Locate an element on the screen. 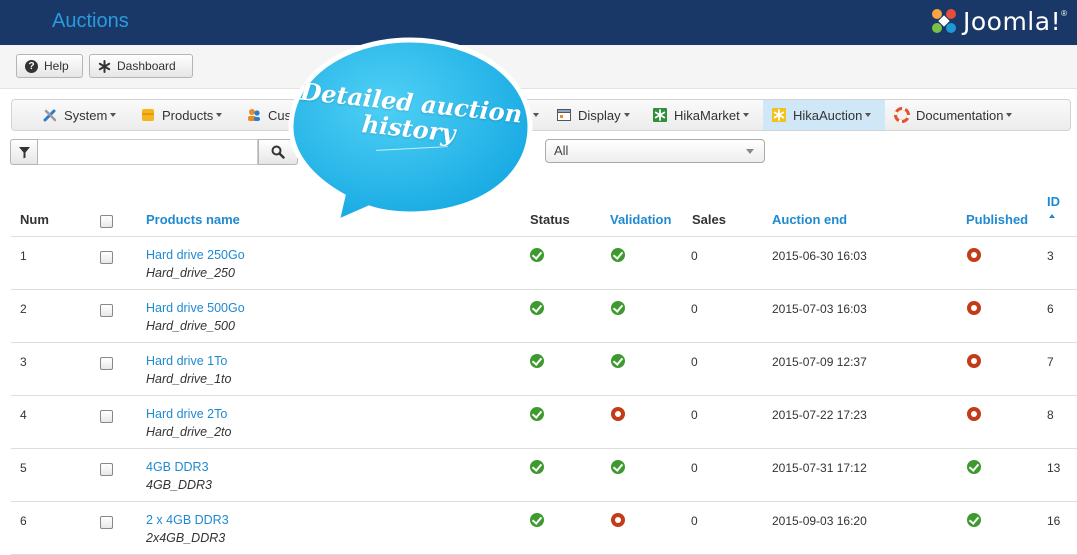 The width and height of the screenshot is (1077, 555). menu-item-system: System is located at coordinates (79, 115).